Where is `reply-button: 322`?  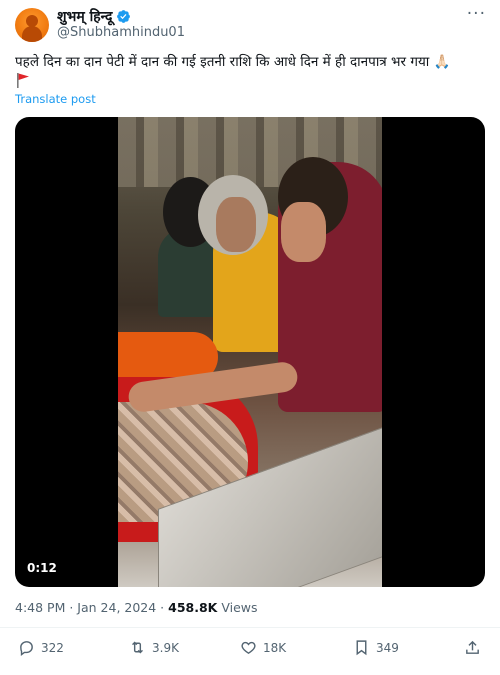 reply-button: 322 is located at coordinates (41, 647).